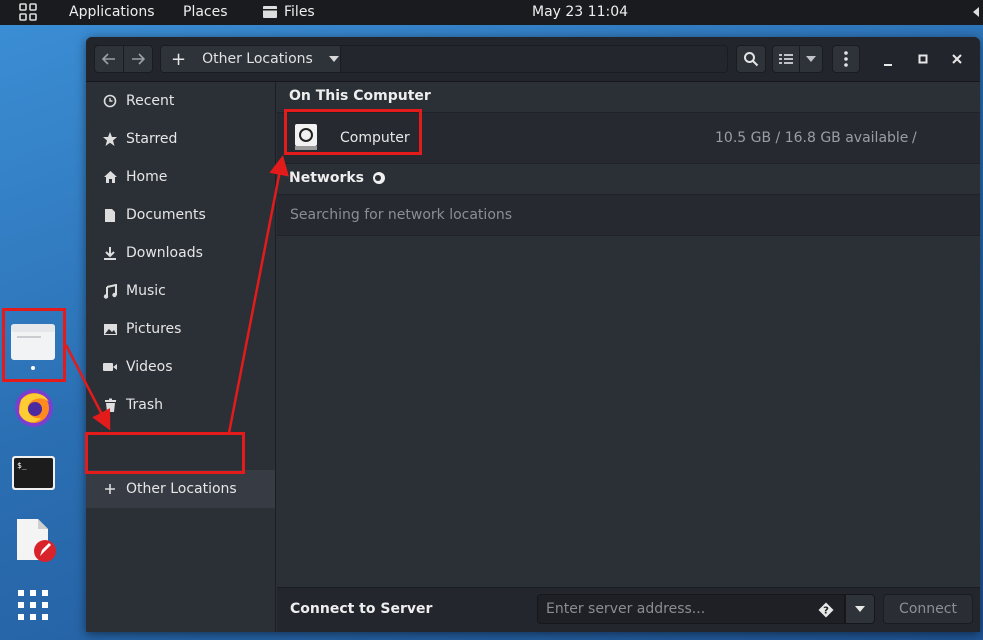 This screenshot has width=983, height=640. Describe the element at coordinates (112, 12) in the screenshot. I see `applications-menu: Applications` at that location.